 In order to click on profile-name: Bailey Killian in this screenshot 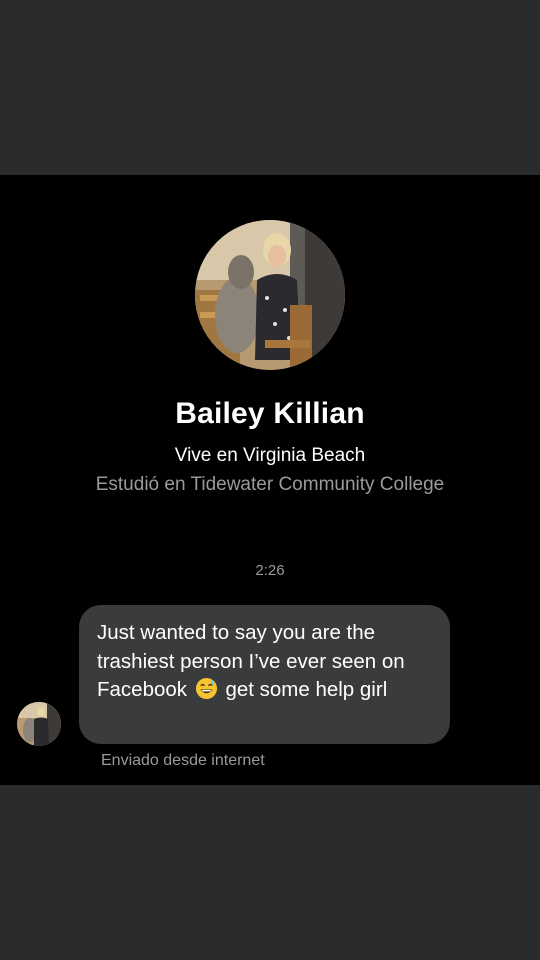, I will do `click(270, 414)`.